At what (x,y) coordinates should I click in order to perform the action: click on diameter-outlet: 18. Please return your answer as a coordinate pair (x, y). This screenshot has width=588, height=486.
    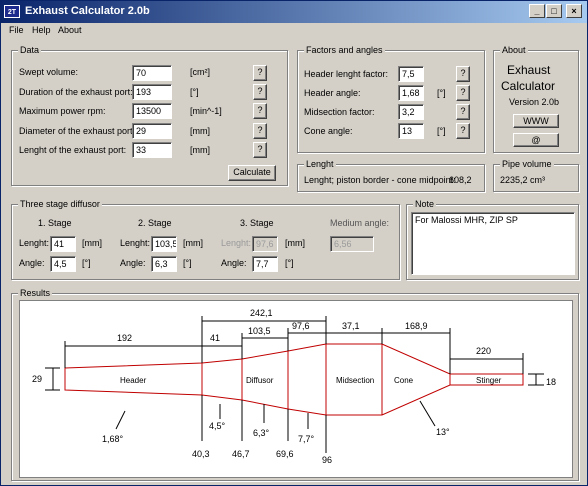
    Looking at the image, I should click on (551, 382).